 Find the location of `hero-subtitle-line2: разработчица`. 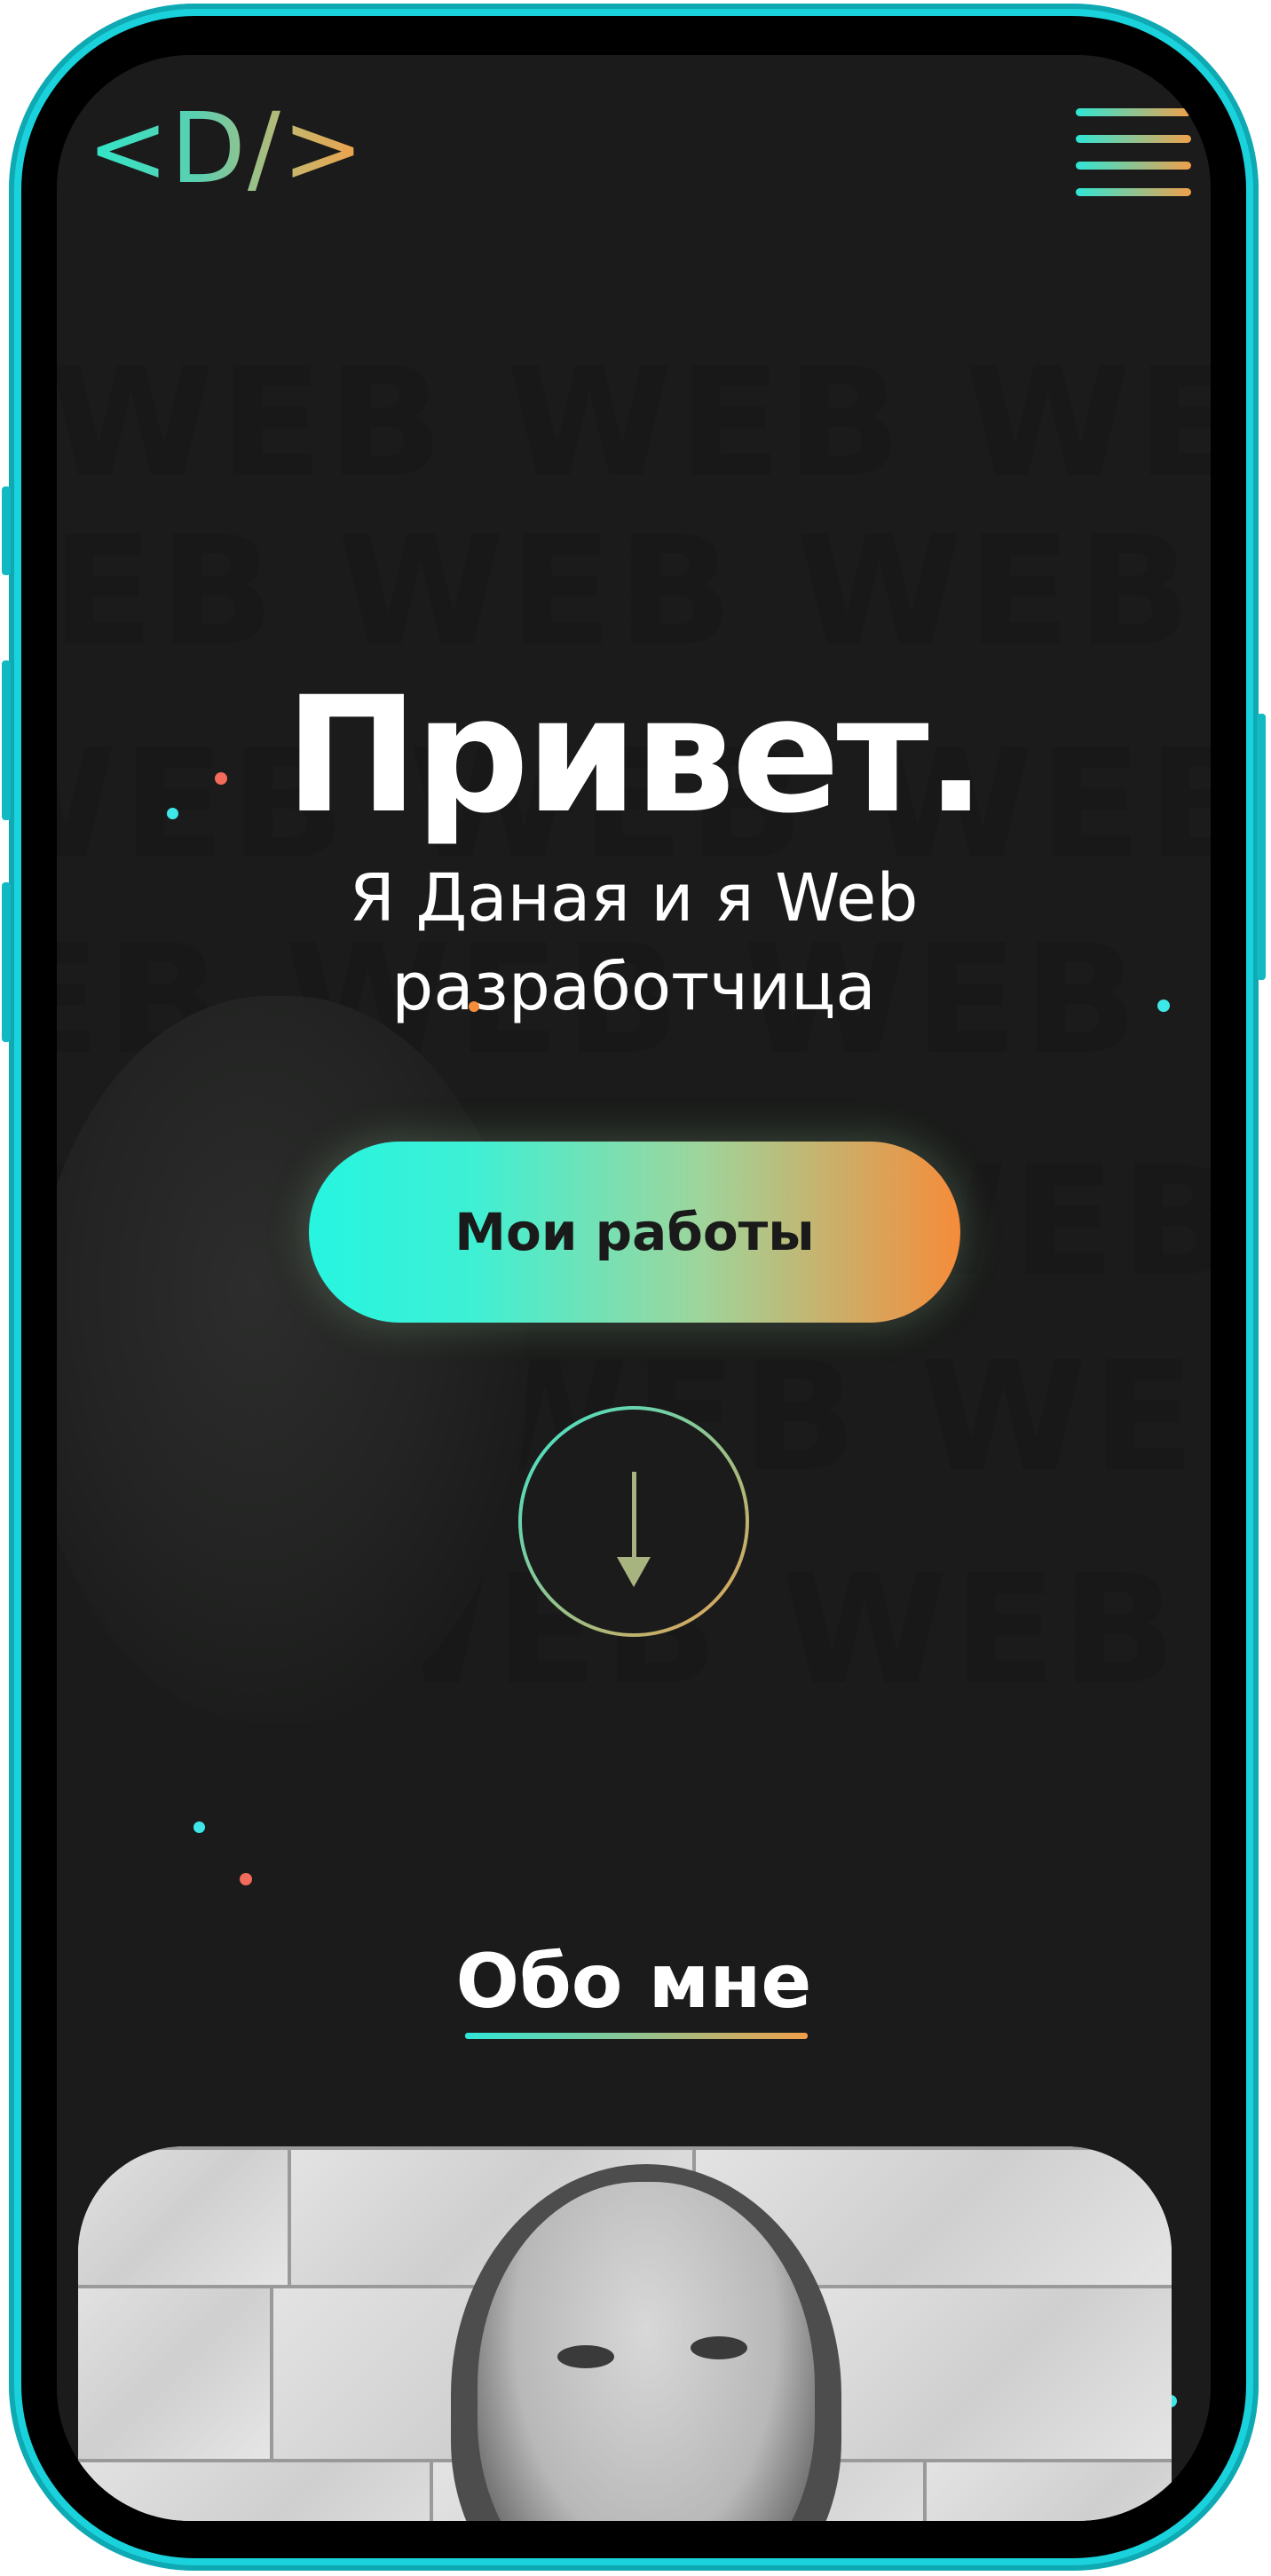

hero-subtitle-line2: разработчица is located at coordinates (633, 987).